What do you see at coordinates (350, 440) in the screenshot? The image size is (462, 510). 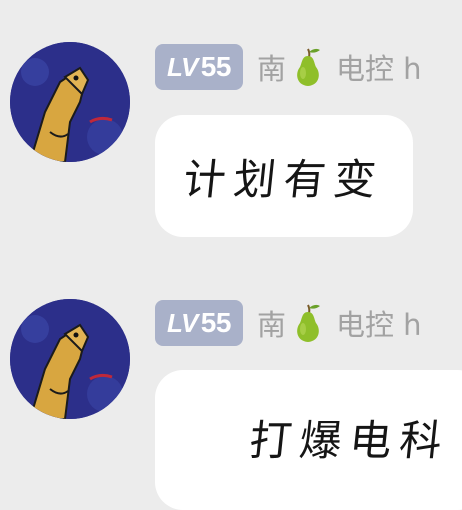 I see `message-text: 打爆电科` at bounding box center [350, 440].